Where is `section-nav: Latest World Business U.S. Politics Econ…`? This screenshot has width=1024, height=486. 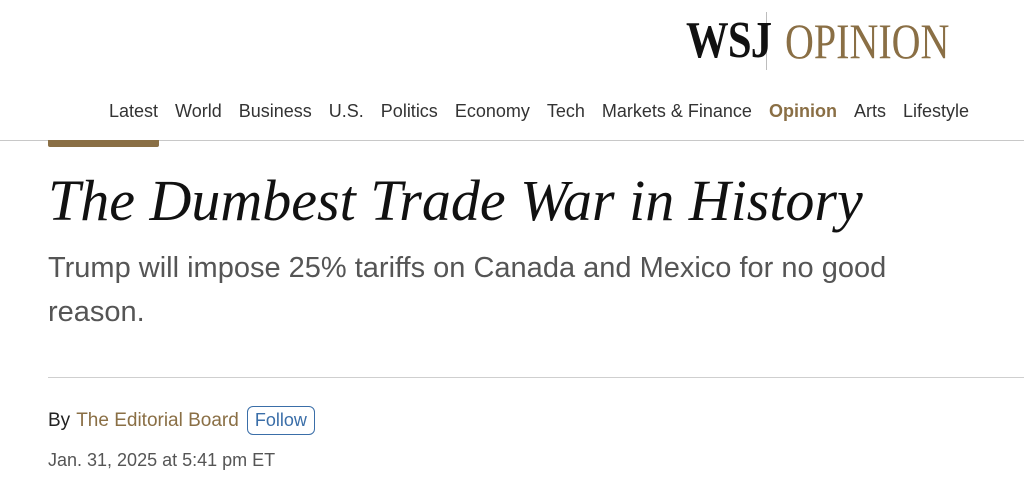
section-nav: Latest World Business U.S. Politics Econ… is located at coordinates (566, 111).